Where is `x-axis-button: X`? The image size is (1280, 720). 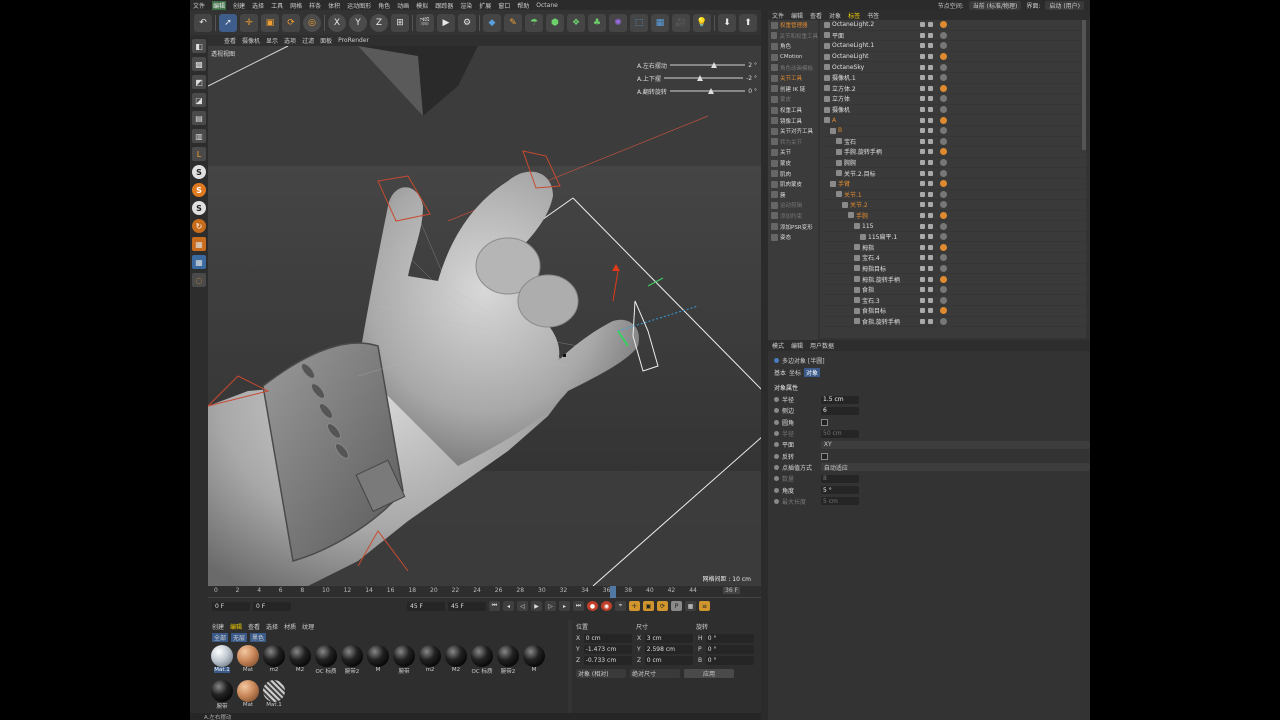 x-axis-button: X is located at coordinates (337, 22).